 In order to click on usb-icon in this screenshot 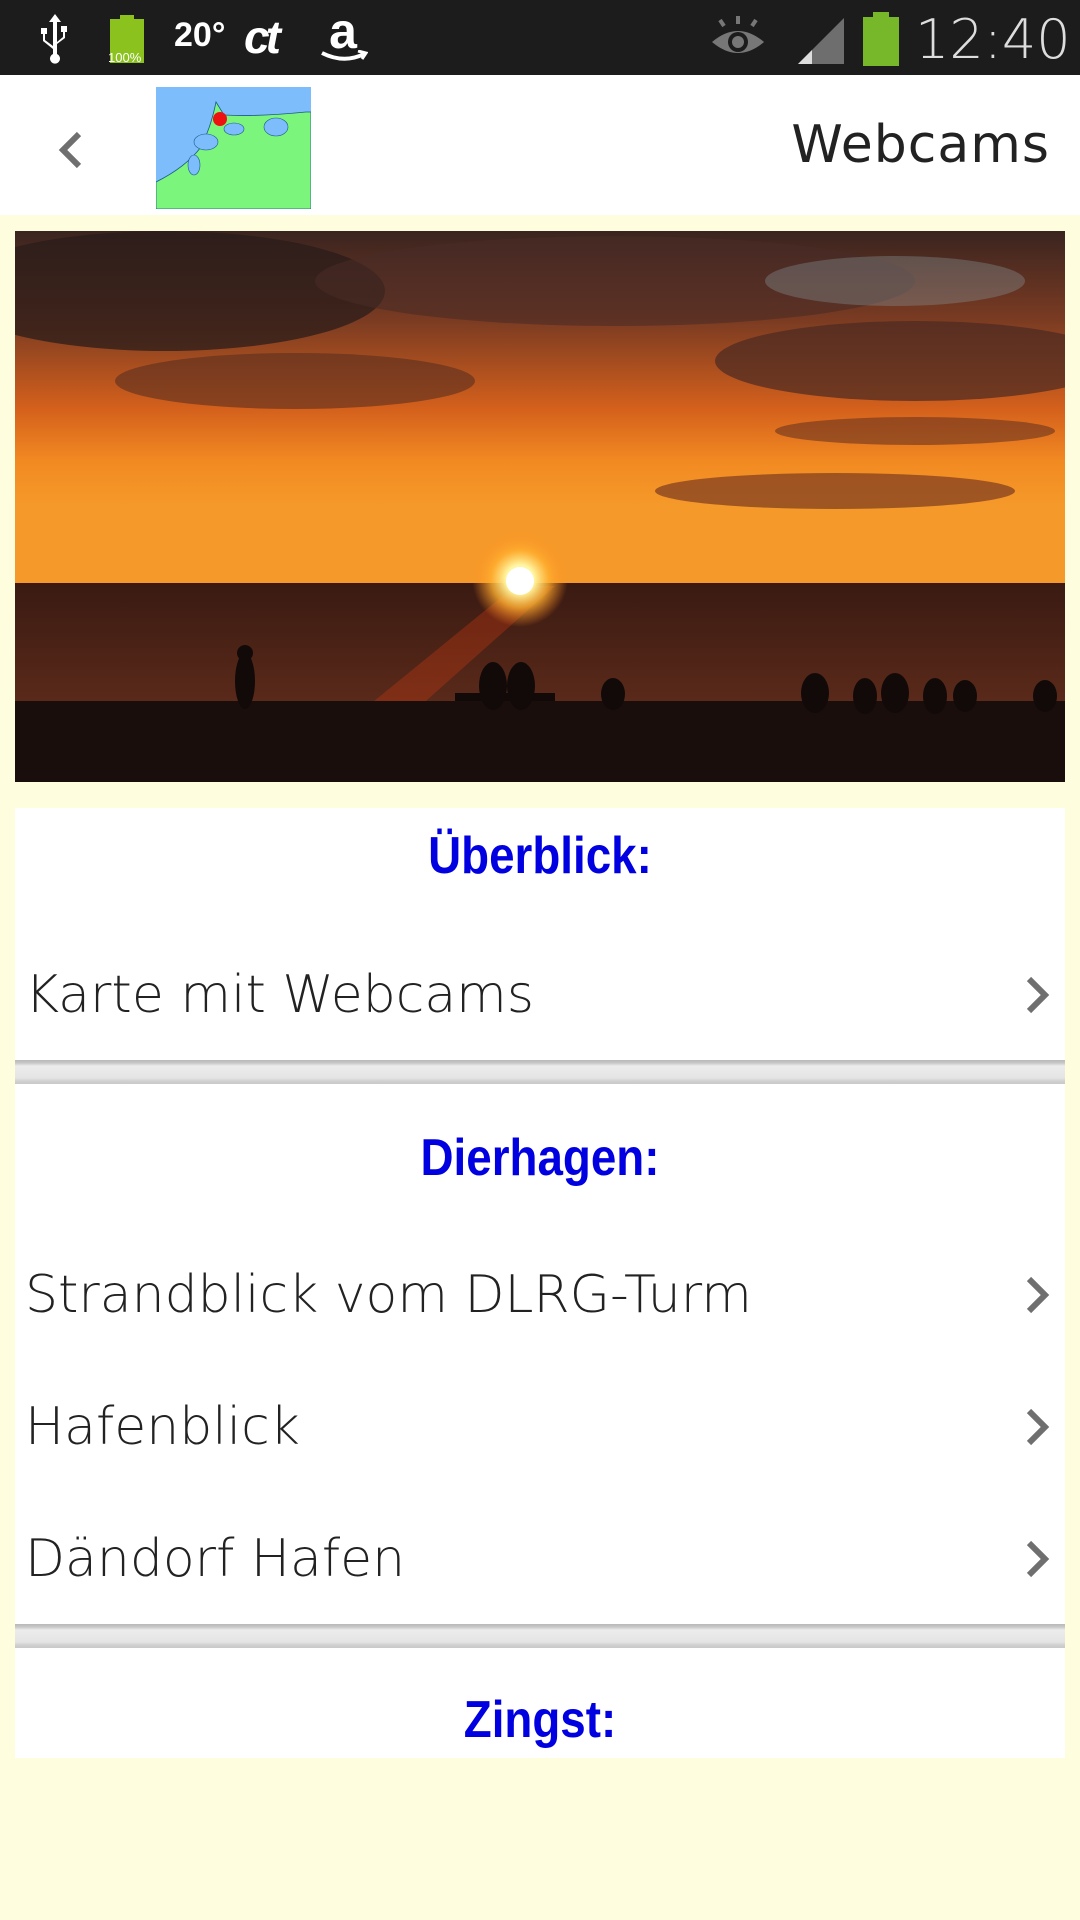, I will do `click(55, 38)`.